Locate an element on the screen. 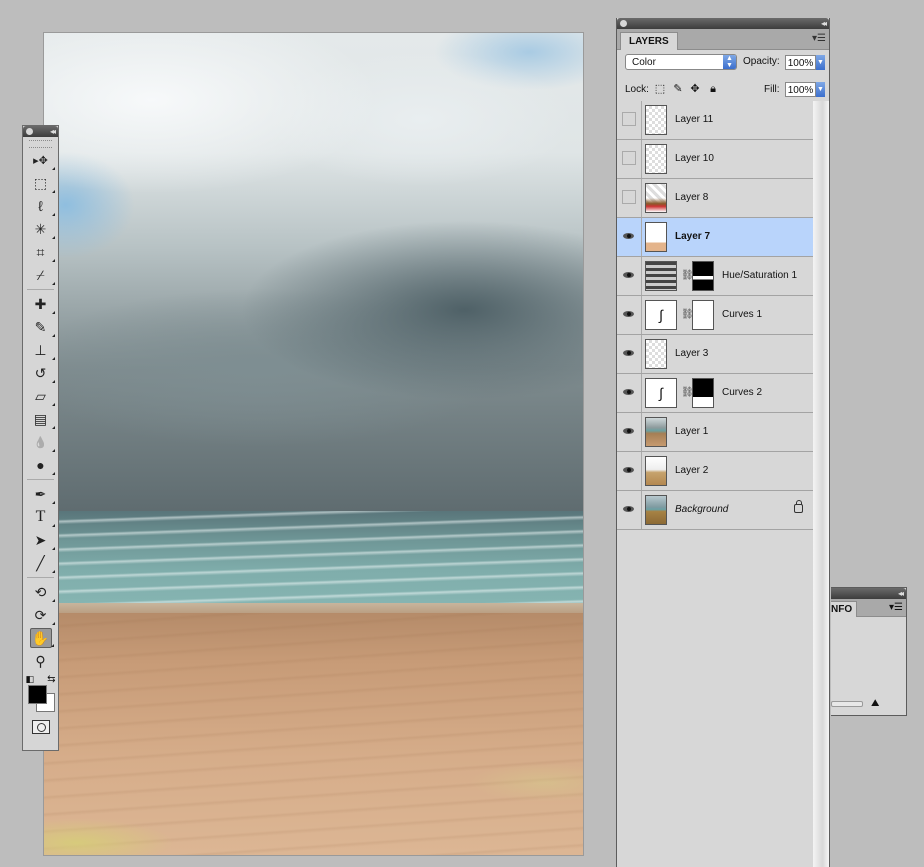  layer-name: Curves 1 is located at coordinates (742, 315).